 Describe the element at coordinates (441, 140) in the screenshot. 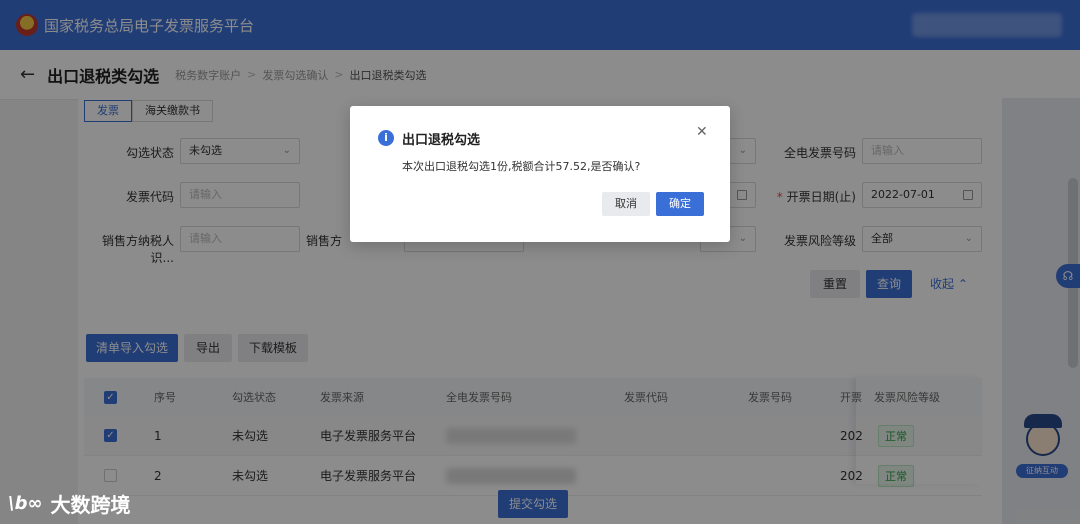

I see `dialog-title: 出口退税勾选` at that location.